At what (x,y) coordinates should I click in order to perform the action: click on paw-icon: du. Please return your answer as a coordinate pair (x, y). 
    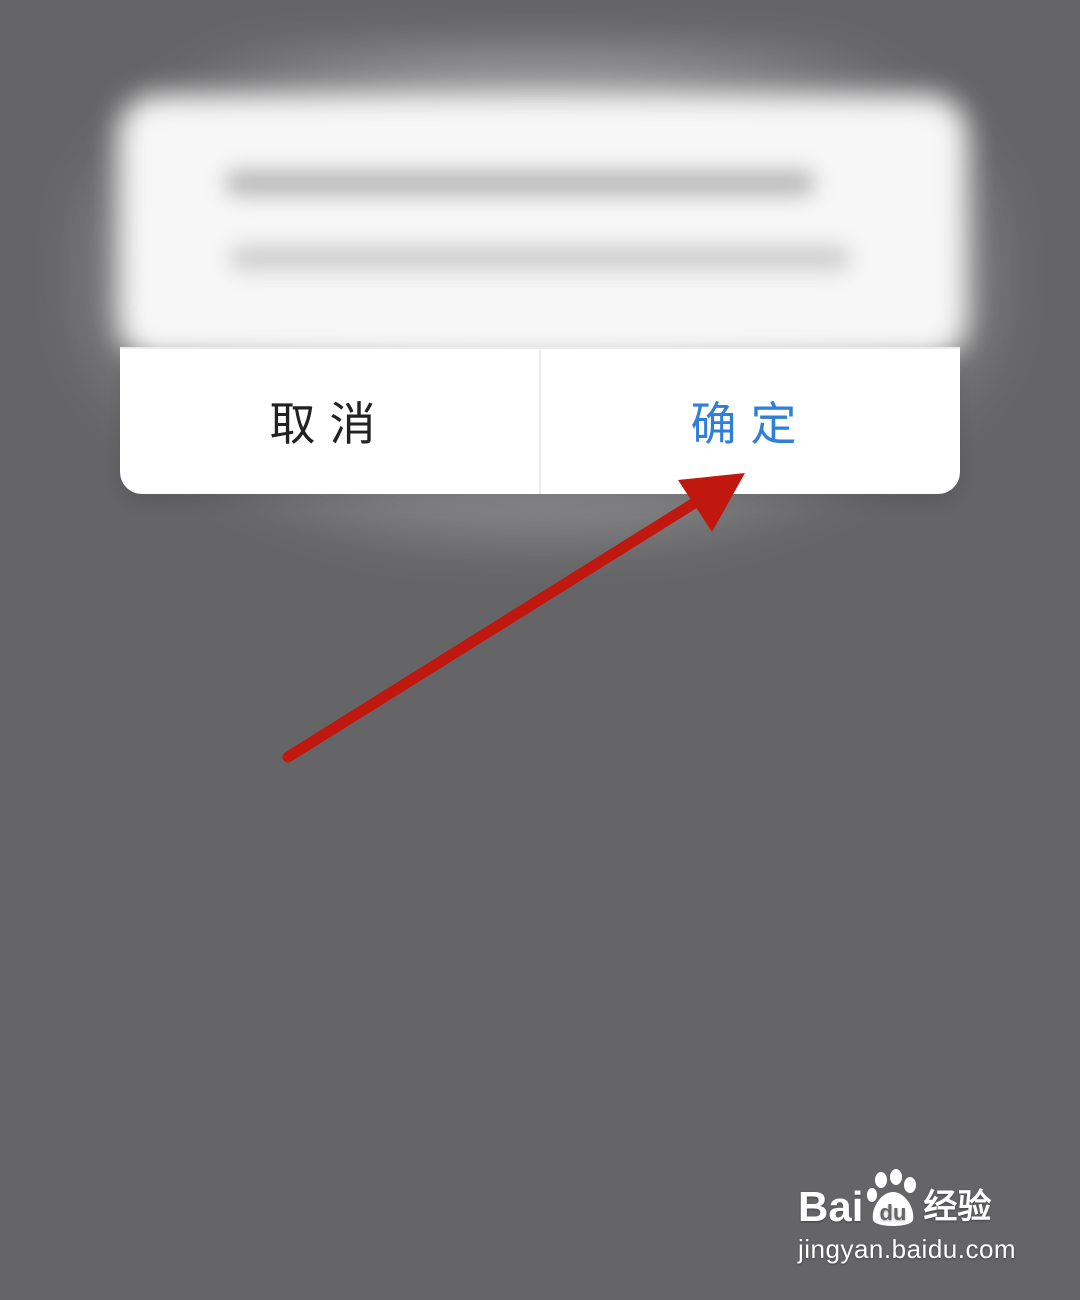
    Looking at the image, I should click on (892, 1197).